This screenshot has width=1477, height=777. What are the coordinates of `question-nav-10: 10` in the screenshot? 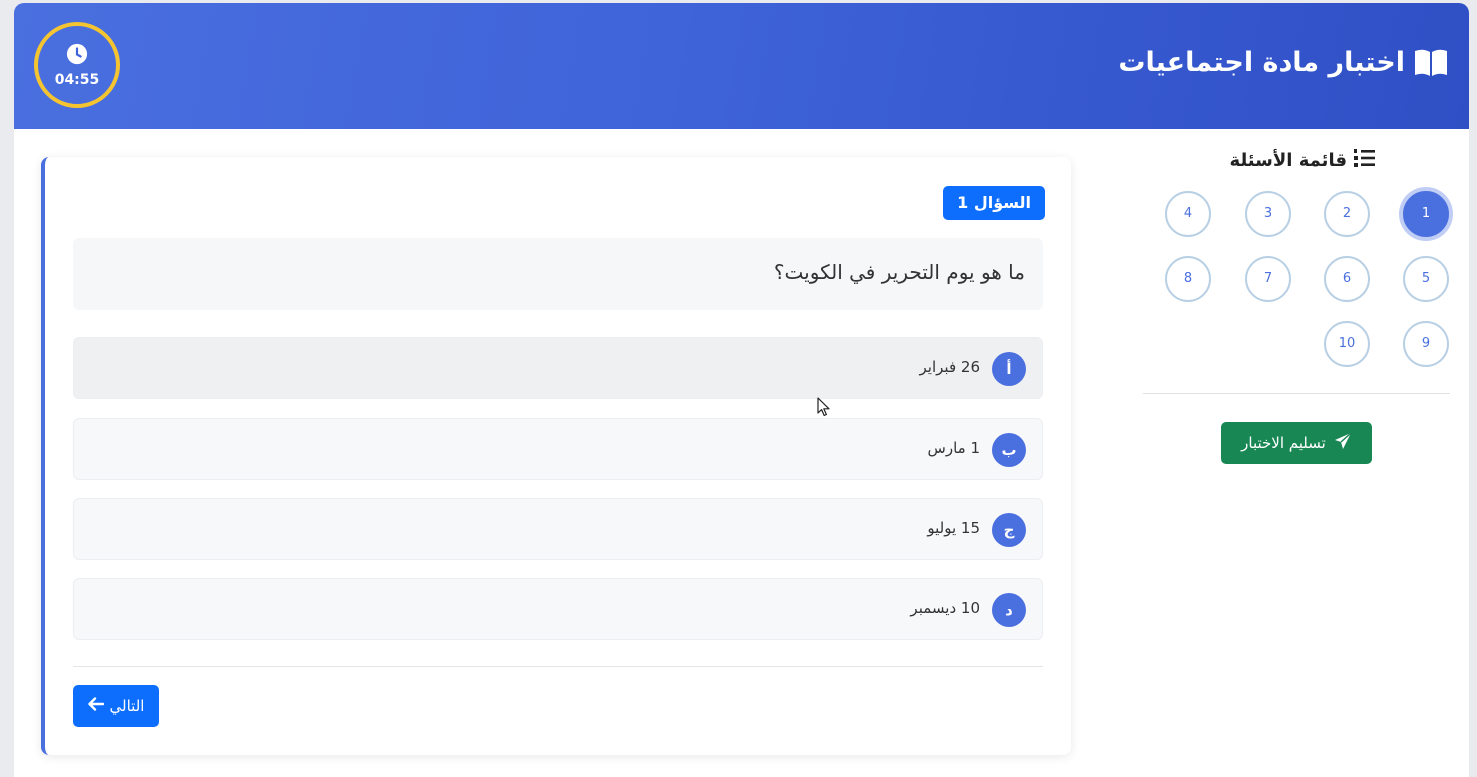 It's located at (1347, 344).